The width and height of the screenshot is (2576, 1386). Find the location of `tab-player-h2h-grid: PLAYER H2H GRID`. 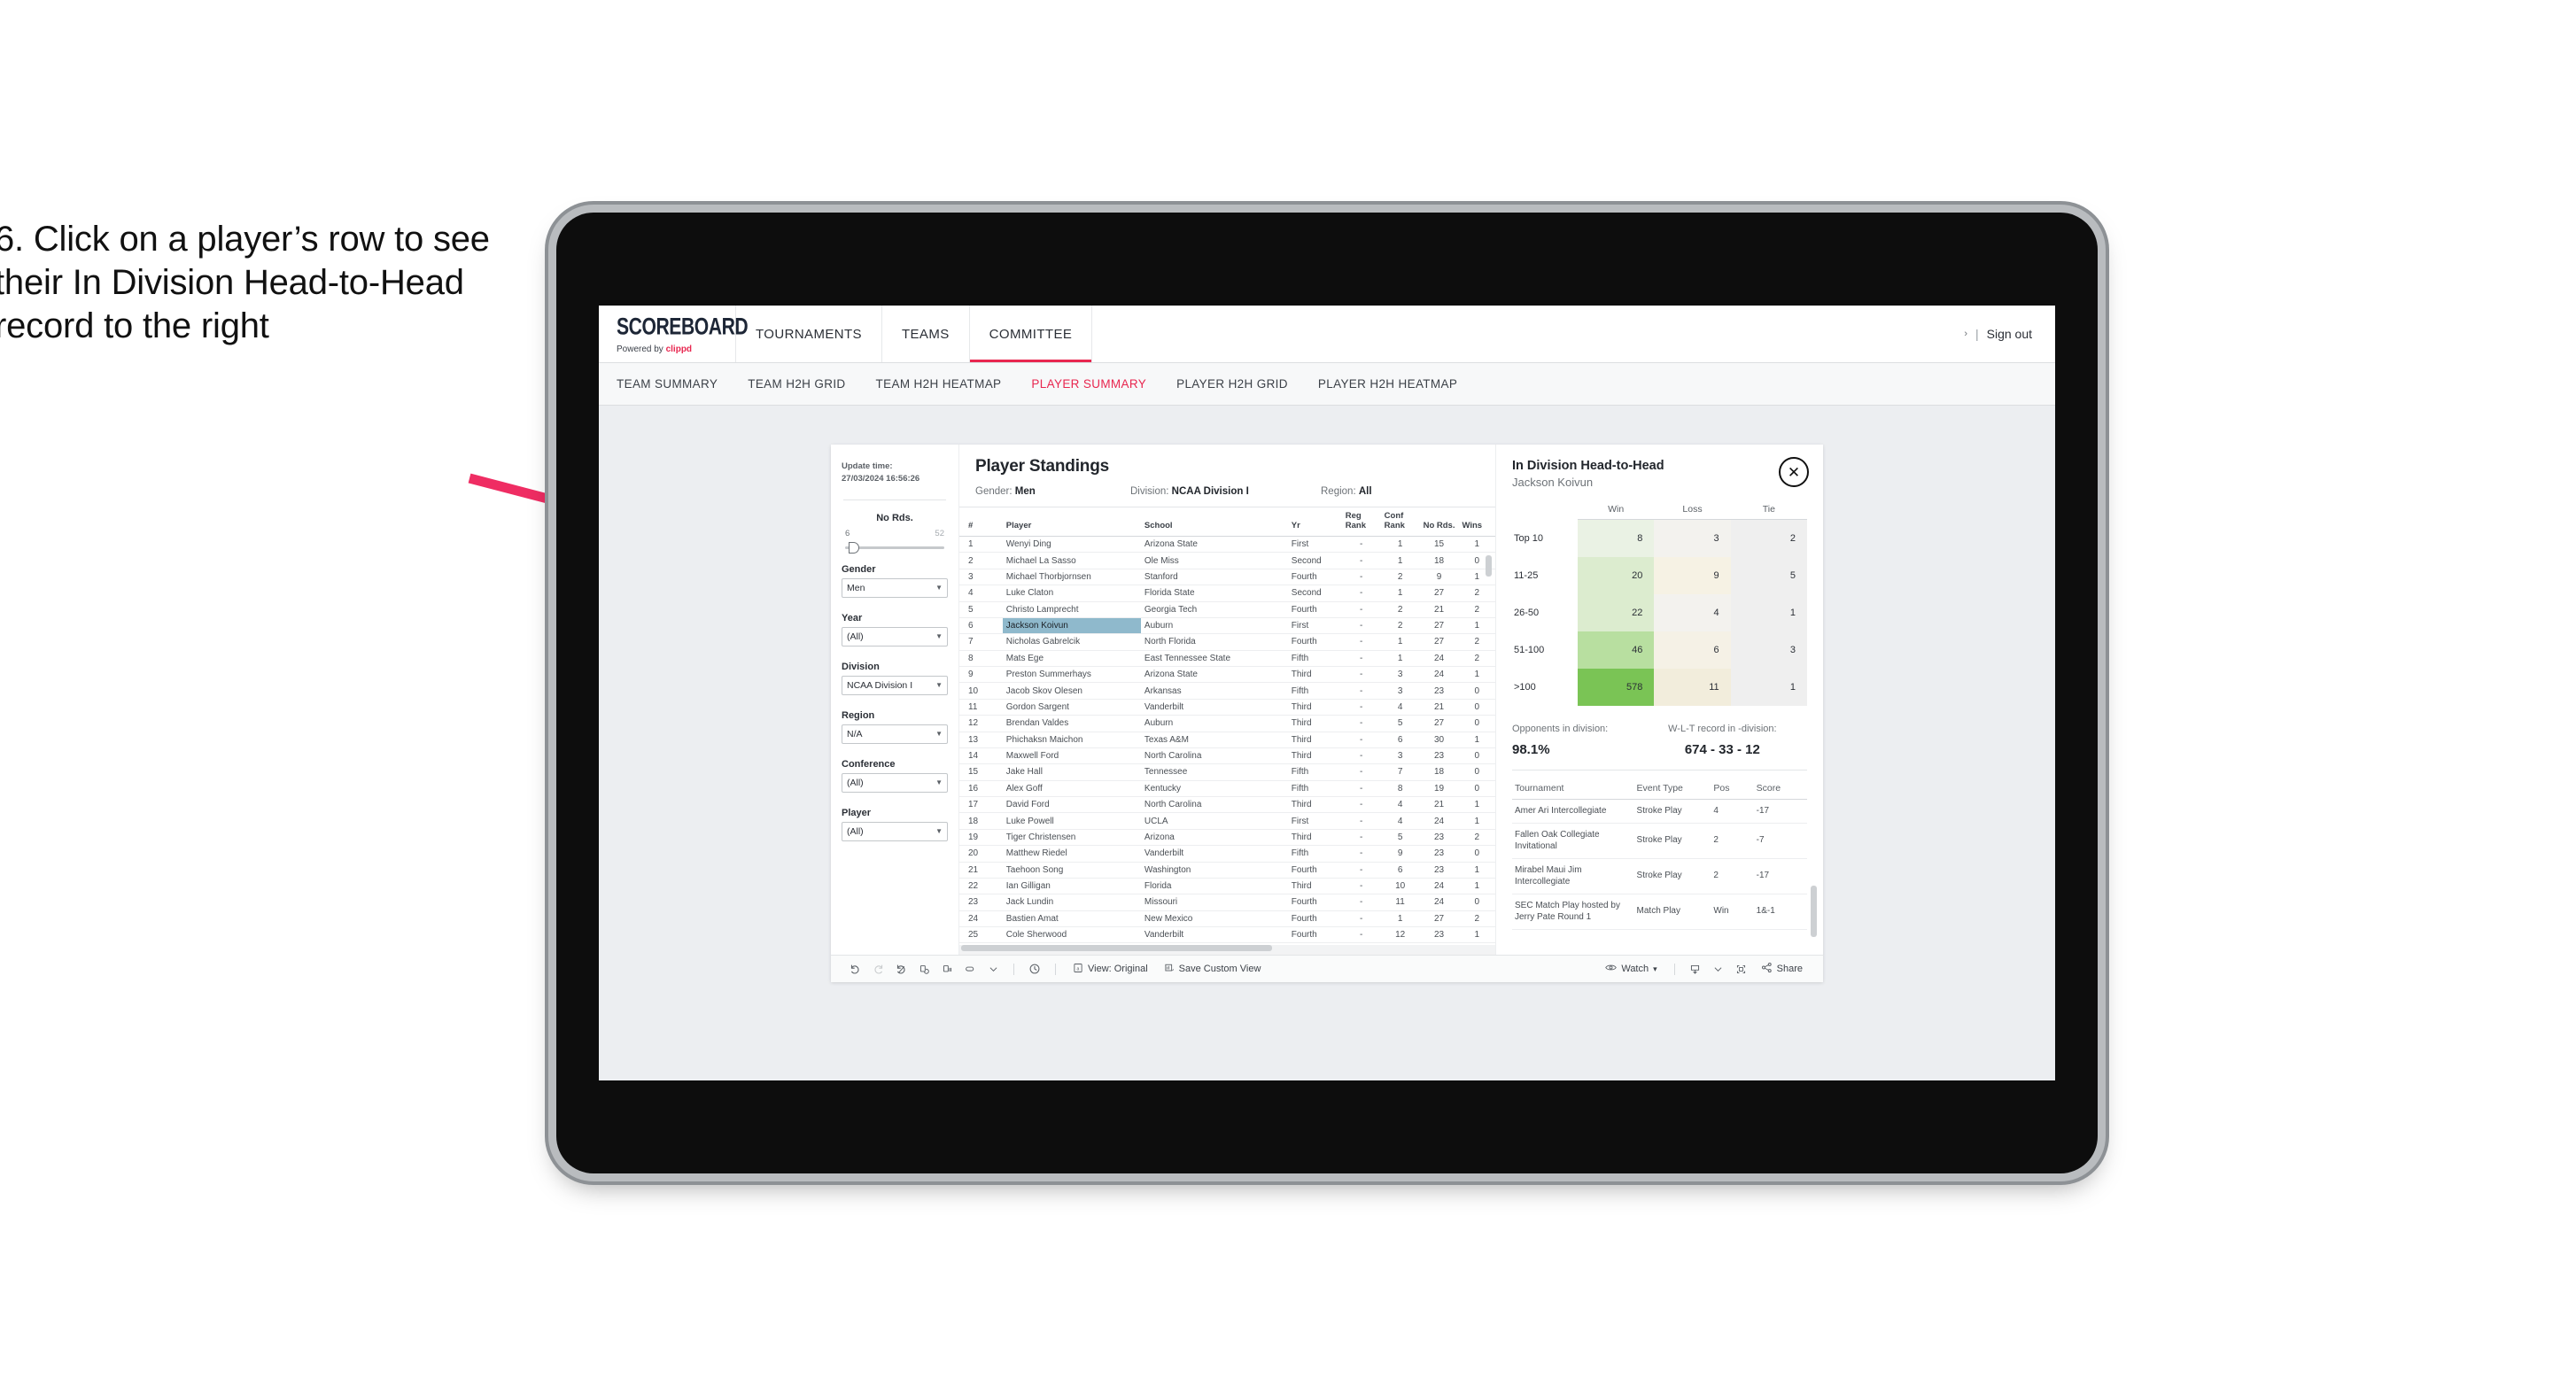

tab-player-h2h-grid: PLAYER H2H GRID is located at coordinates (1232, 384).